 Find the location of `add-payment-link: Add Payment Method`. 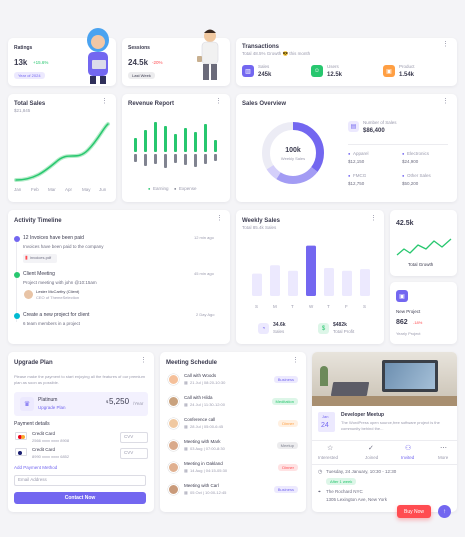

add-payment-link: Add Payment Method is located at coordinates (35, 468).